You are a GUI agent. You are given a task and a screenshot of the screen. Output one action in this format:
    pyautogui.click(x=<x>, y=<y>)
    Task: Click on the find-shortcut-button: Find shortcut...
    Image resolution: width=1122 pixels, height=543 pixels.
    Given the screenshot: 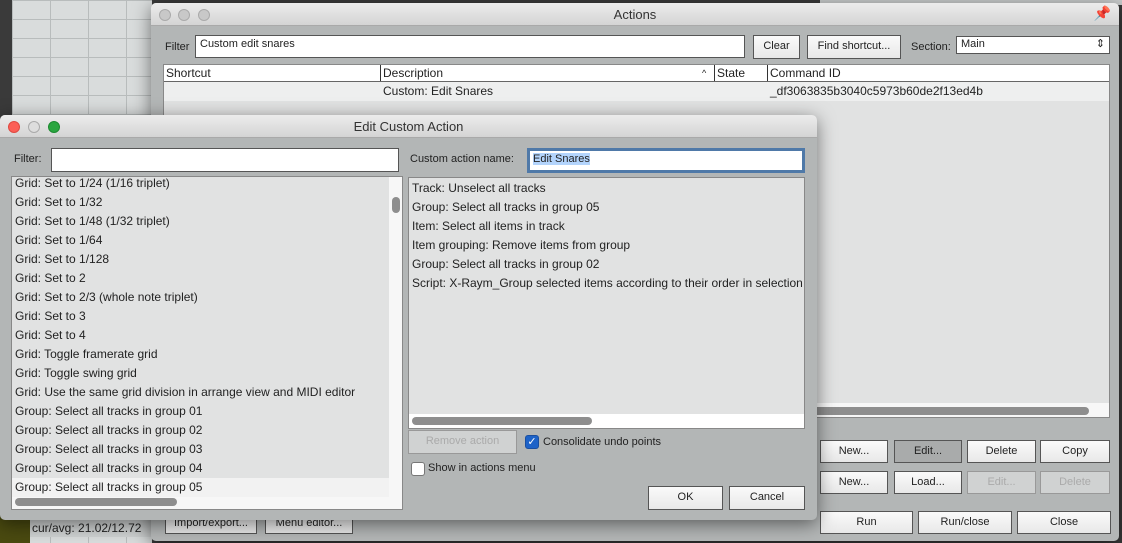 What is the action you would take?
    pyautogui.click(x=854, y=47)
    